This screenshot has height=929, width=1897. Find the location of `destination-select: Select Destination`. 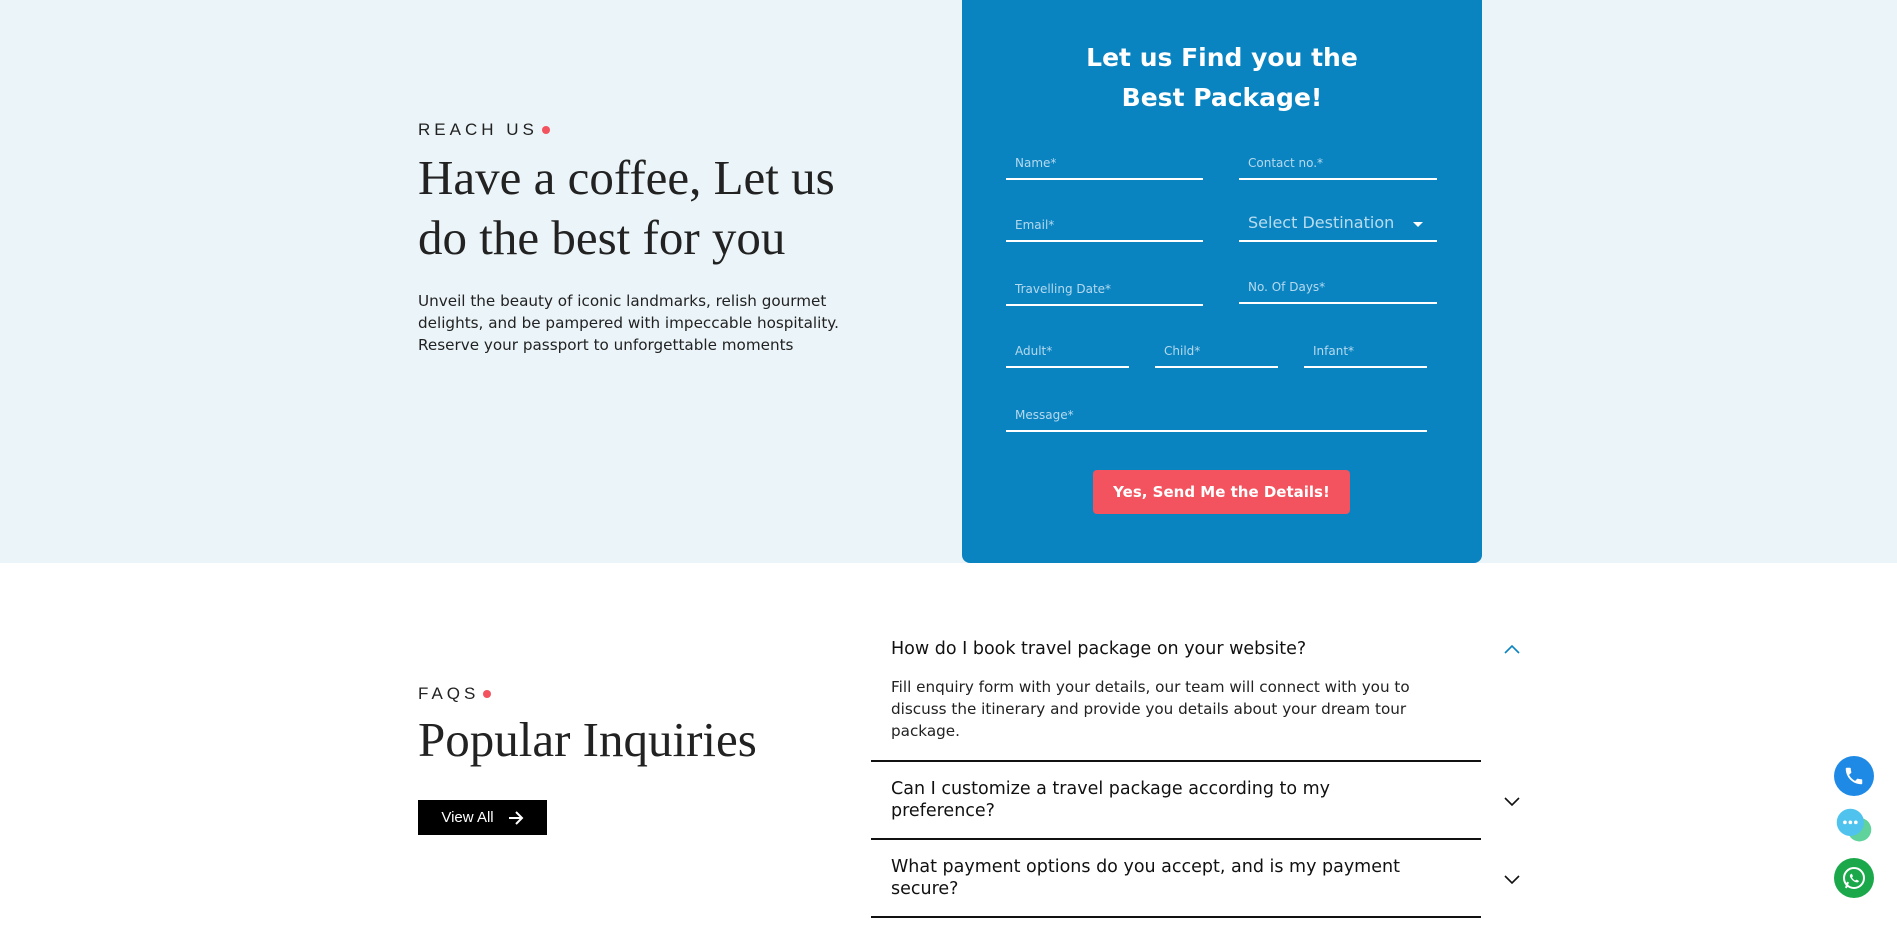

destination-select: Select Destination is located at coordinates (1338, 226).